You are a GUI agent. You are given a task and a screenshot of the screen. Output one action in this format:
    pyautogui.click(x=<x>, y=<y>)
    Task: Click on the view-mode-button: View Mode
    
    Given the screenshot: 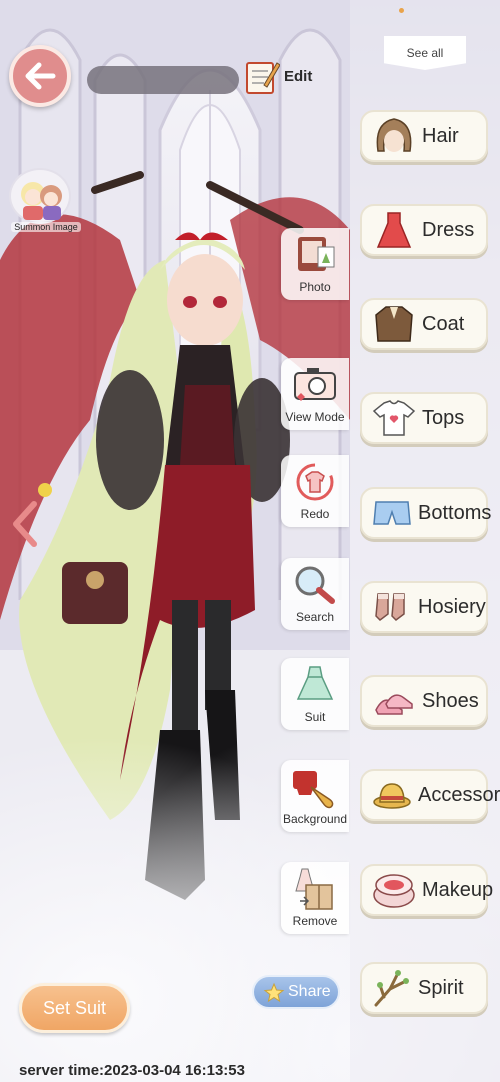 What is the action you would take?
    pyautogui.click(x=315, y=394)
    